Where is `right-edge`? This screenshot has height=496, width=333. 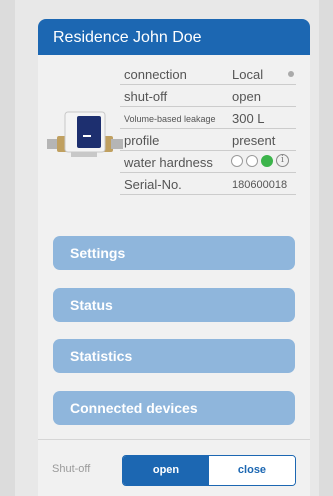
right-edge is located at coordinates (326, 248).